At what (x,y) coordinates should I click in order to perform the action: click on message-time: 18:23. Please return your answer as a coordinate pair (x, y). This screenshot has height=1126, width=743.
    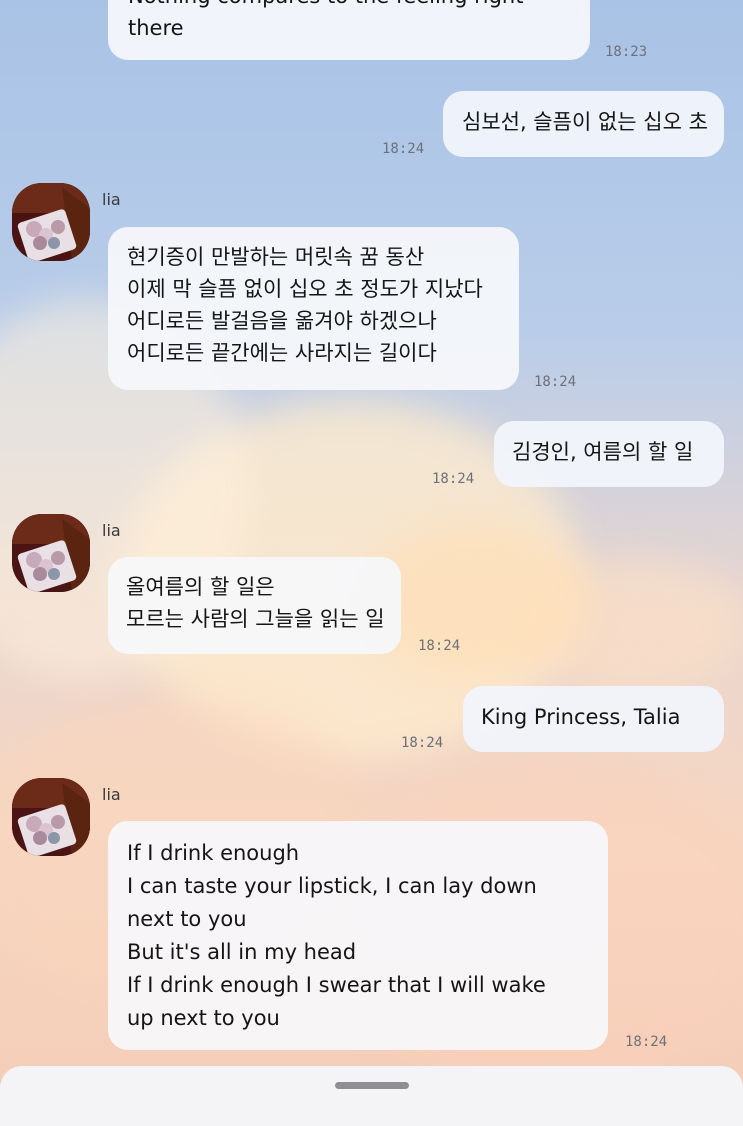
    Looking at the image, I should click on (626, 52).